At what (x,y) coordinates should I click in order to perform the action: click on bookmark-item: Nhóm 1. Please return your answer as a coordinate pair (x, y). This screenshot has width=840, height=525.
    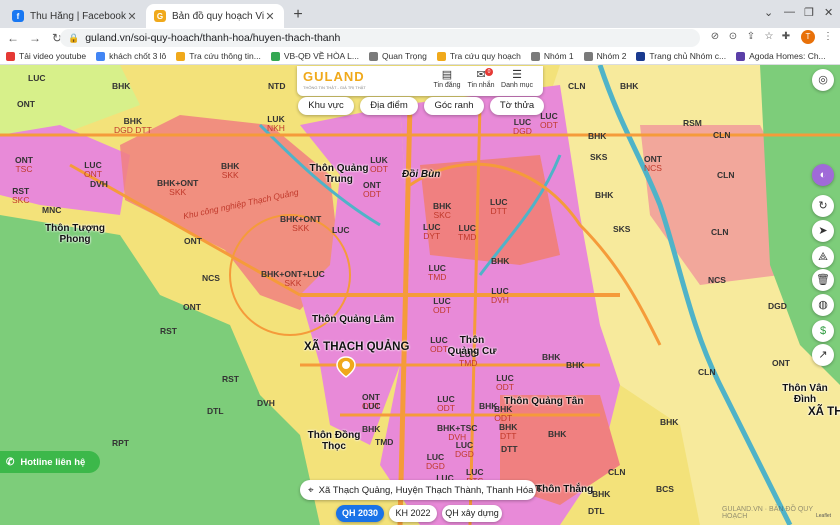
    Looking at the image, I should click on (552, 56).